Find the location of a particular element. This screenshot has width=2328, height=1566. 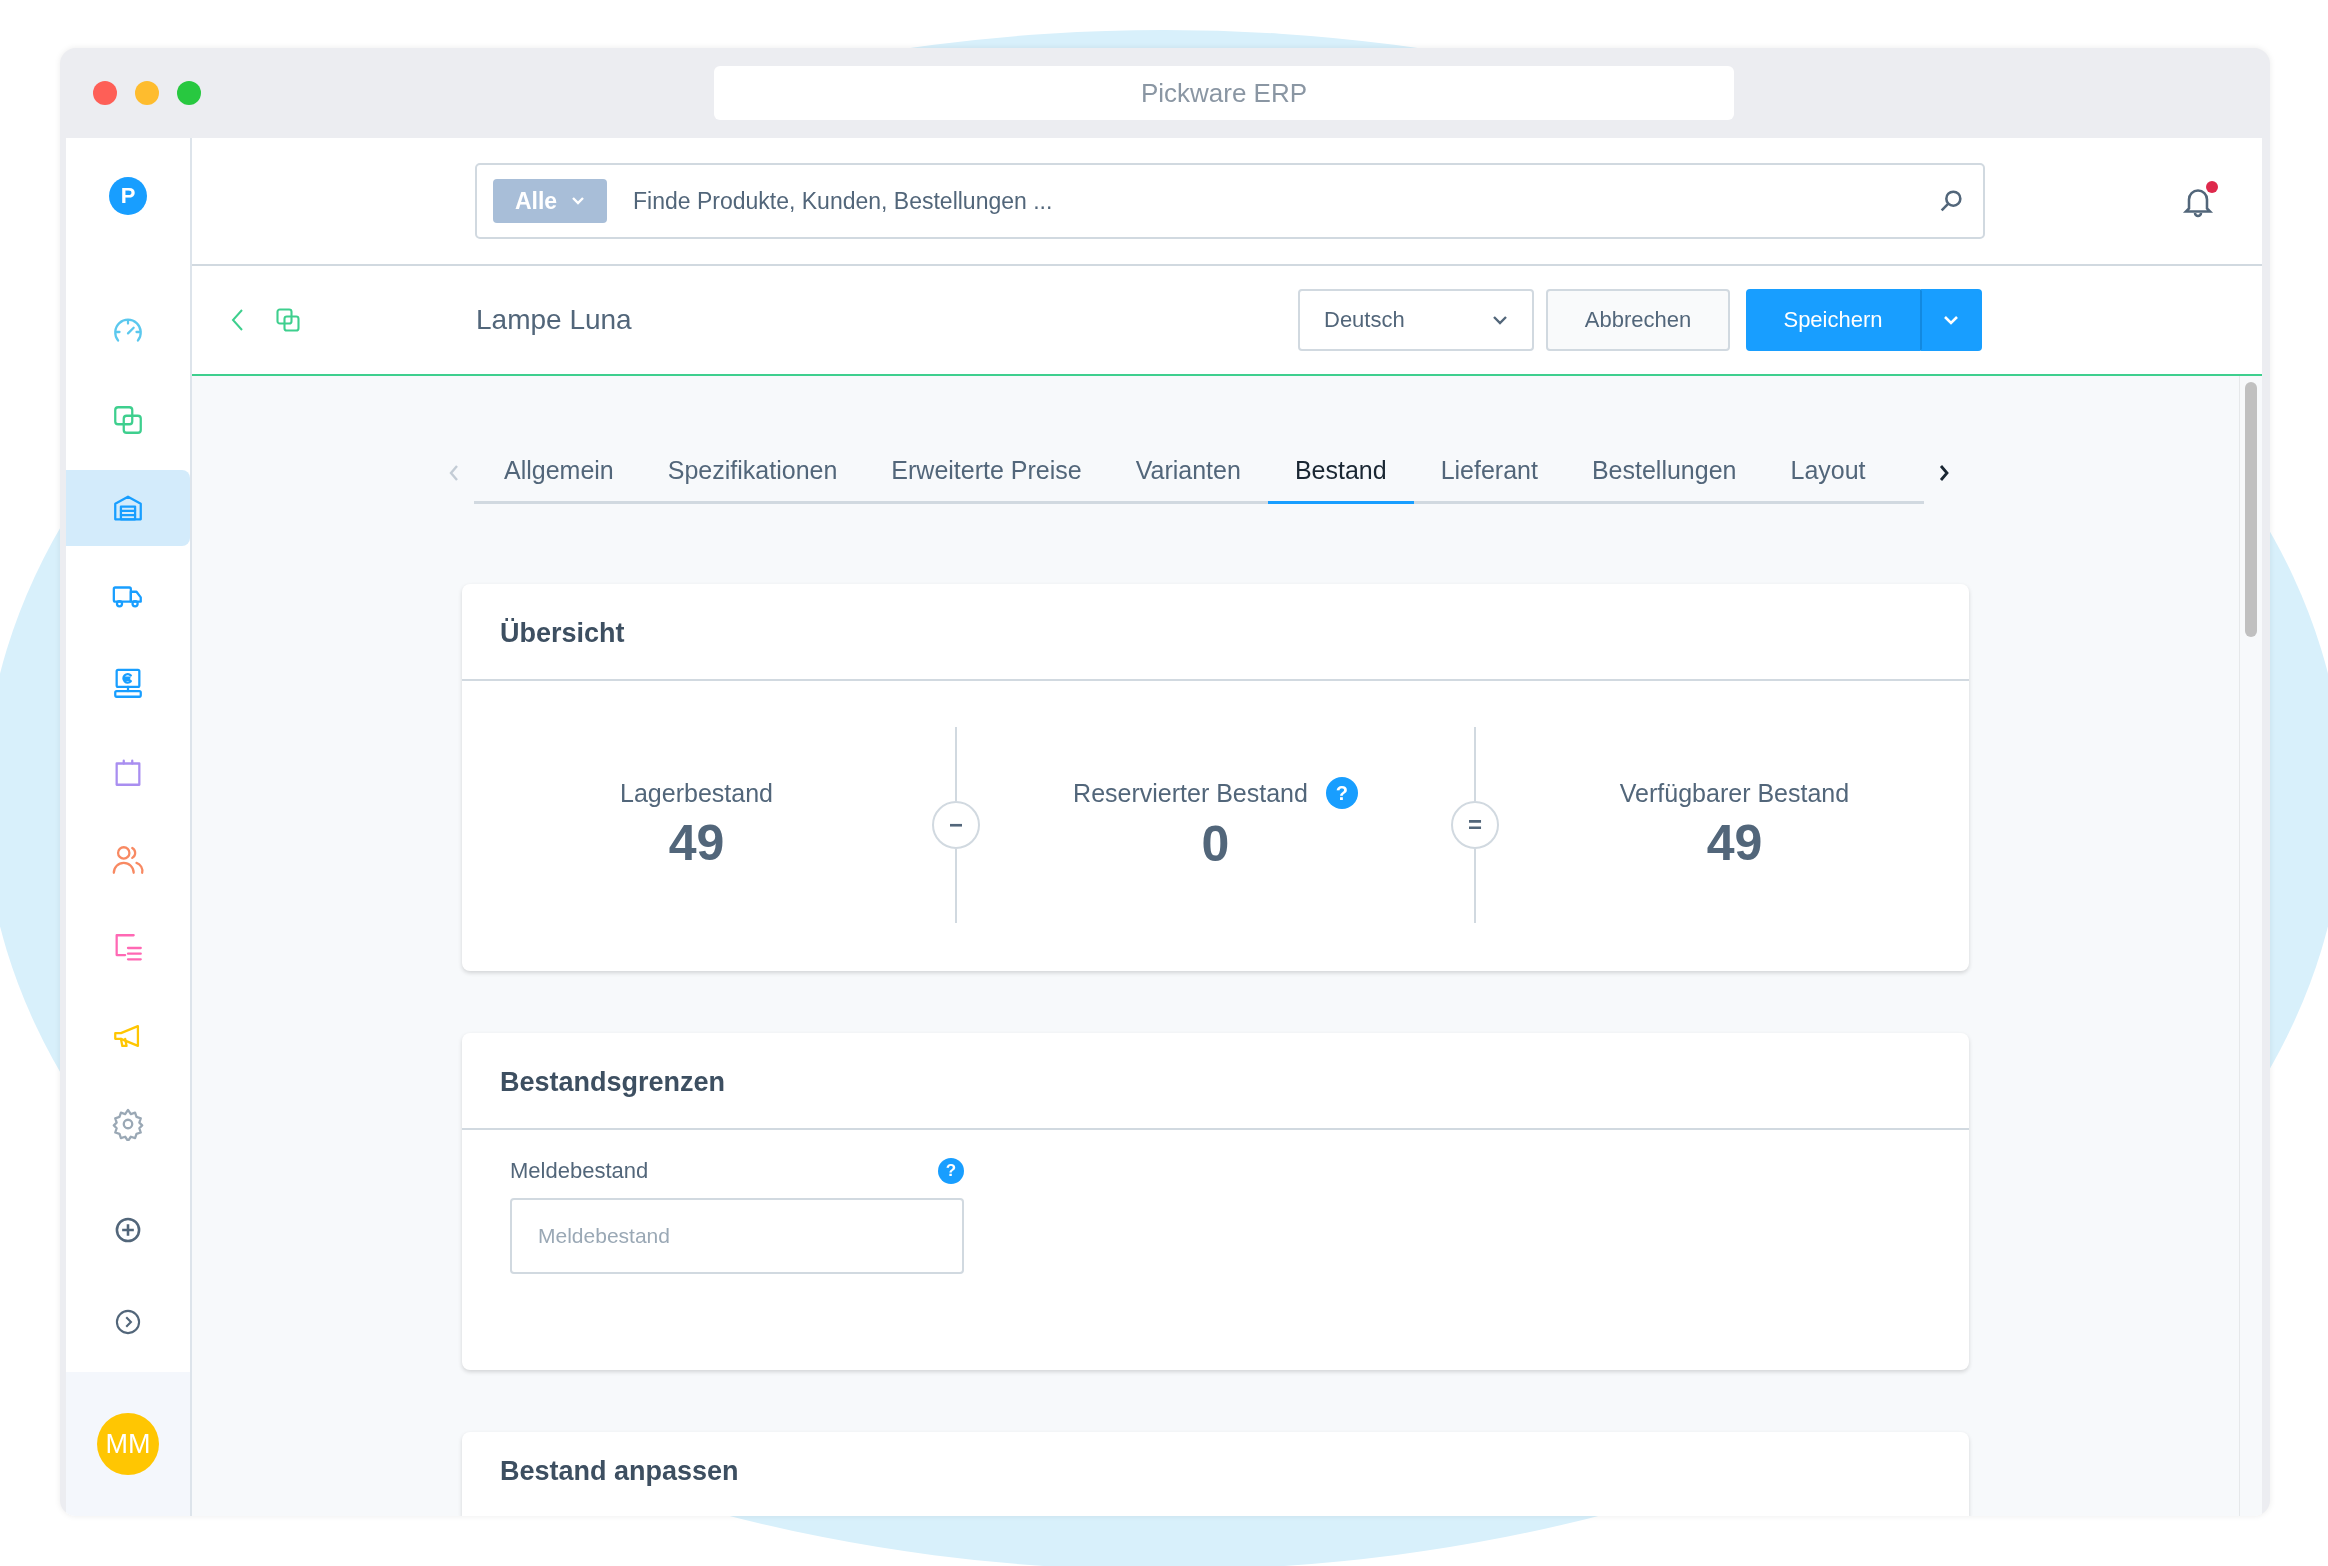

field-label: Meldebestand is located at coordinates (579, 1171).